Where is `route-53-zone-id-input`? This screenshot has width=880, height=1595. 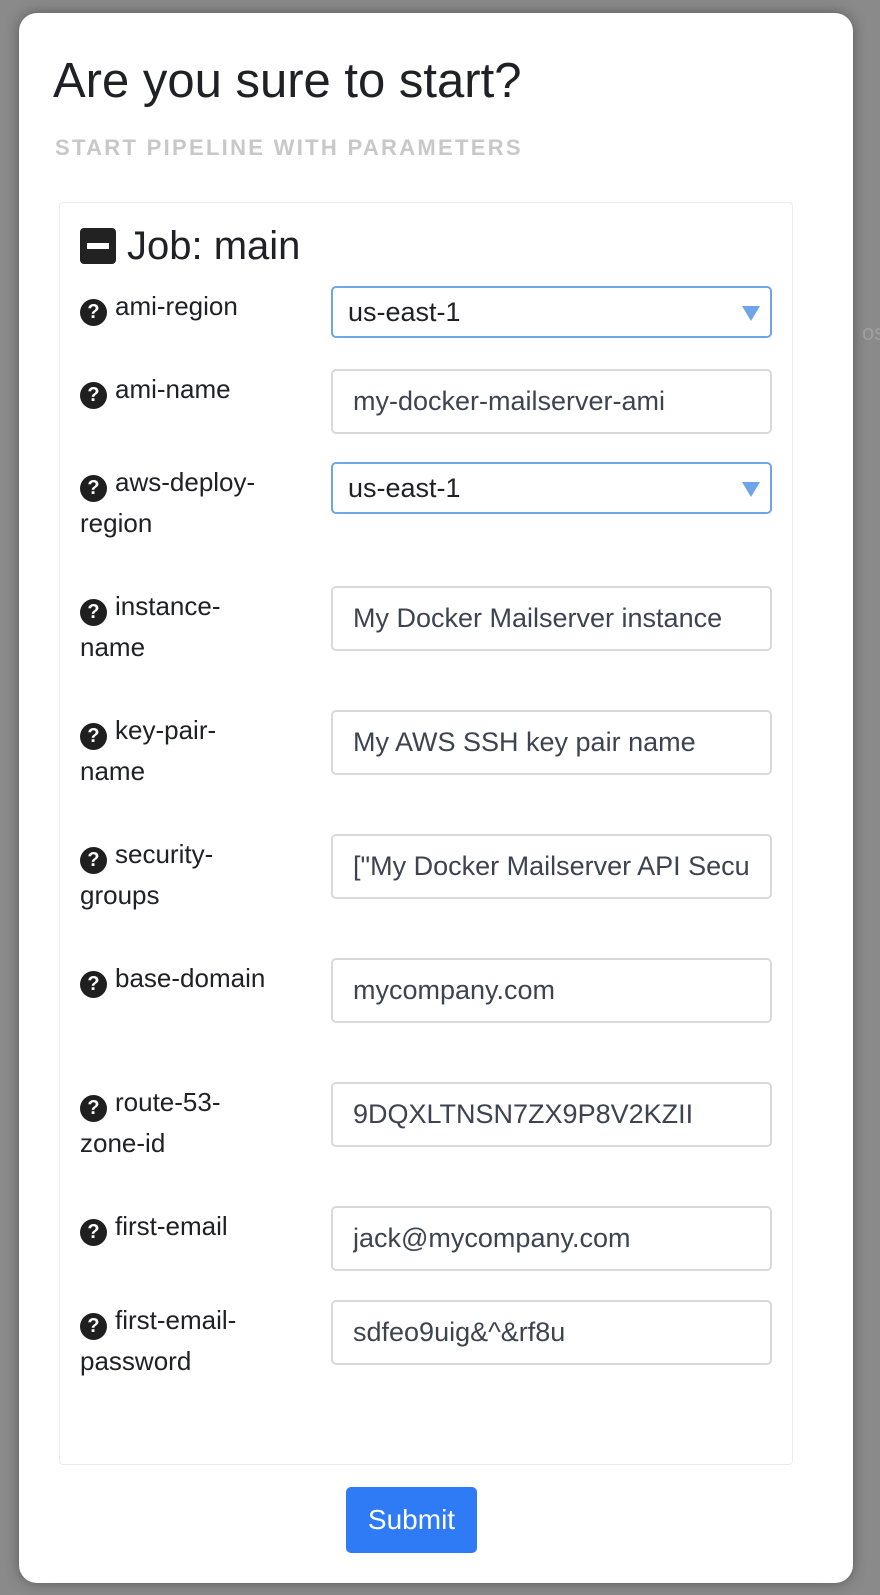
route-53-zone-id-input is located at coordinates (551, 1114).